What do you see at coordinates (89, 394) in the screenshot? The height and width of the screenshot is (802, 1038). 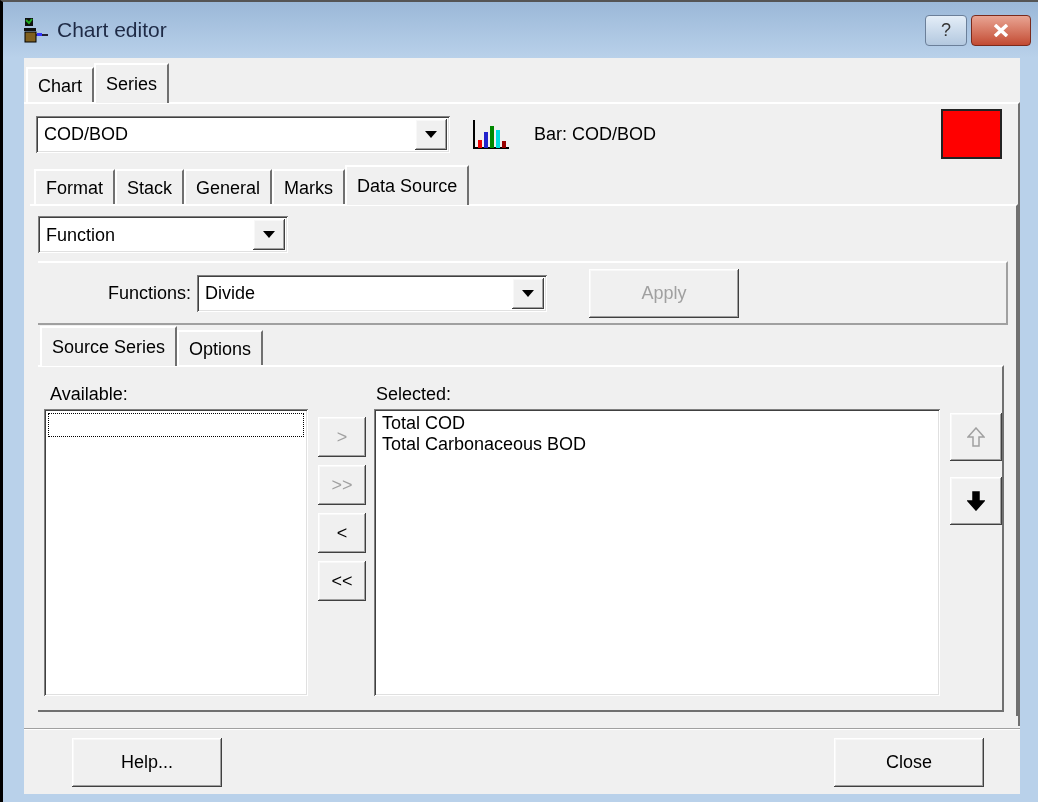 I see `available-label: Available:` at bounding box center [89, 394].